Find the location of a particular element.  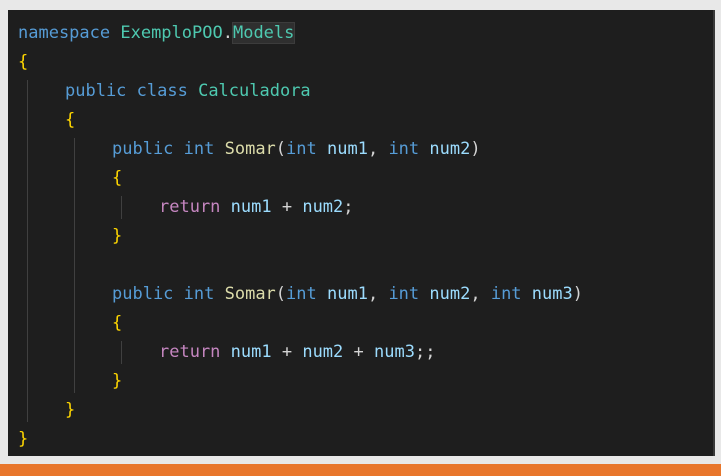

code-token: Calculadora is located at coordinates (254, 91).